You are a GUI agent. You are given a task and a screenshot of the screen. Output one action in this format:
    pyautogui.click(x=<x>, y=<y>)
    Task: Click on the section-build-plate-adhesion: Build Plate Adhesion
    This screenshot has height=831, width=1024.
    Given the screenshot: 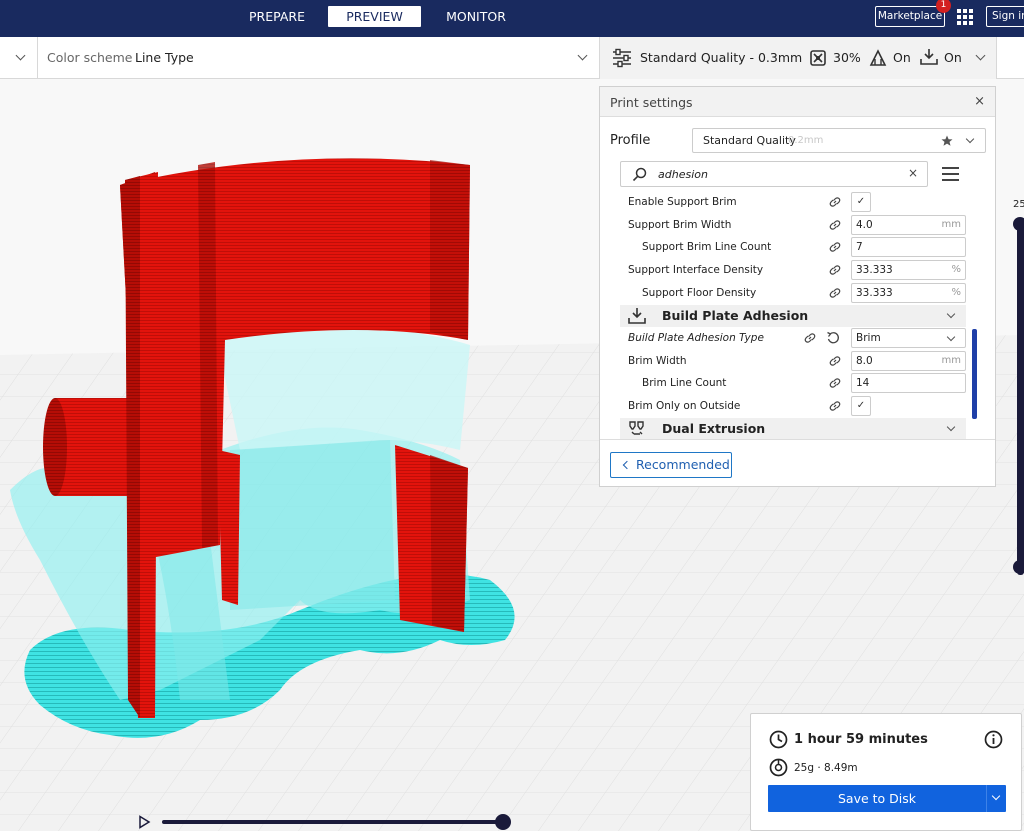 What is the action you would take?
    pyautogui.click(x=793, y=316)
    